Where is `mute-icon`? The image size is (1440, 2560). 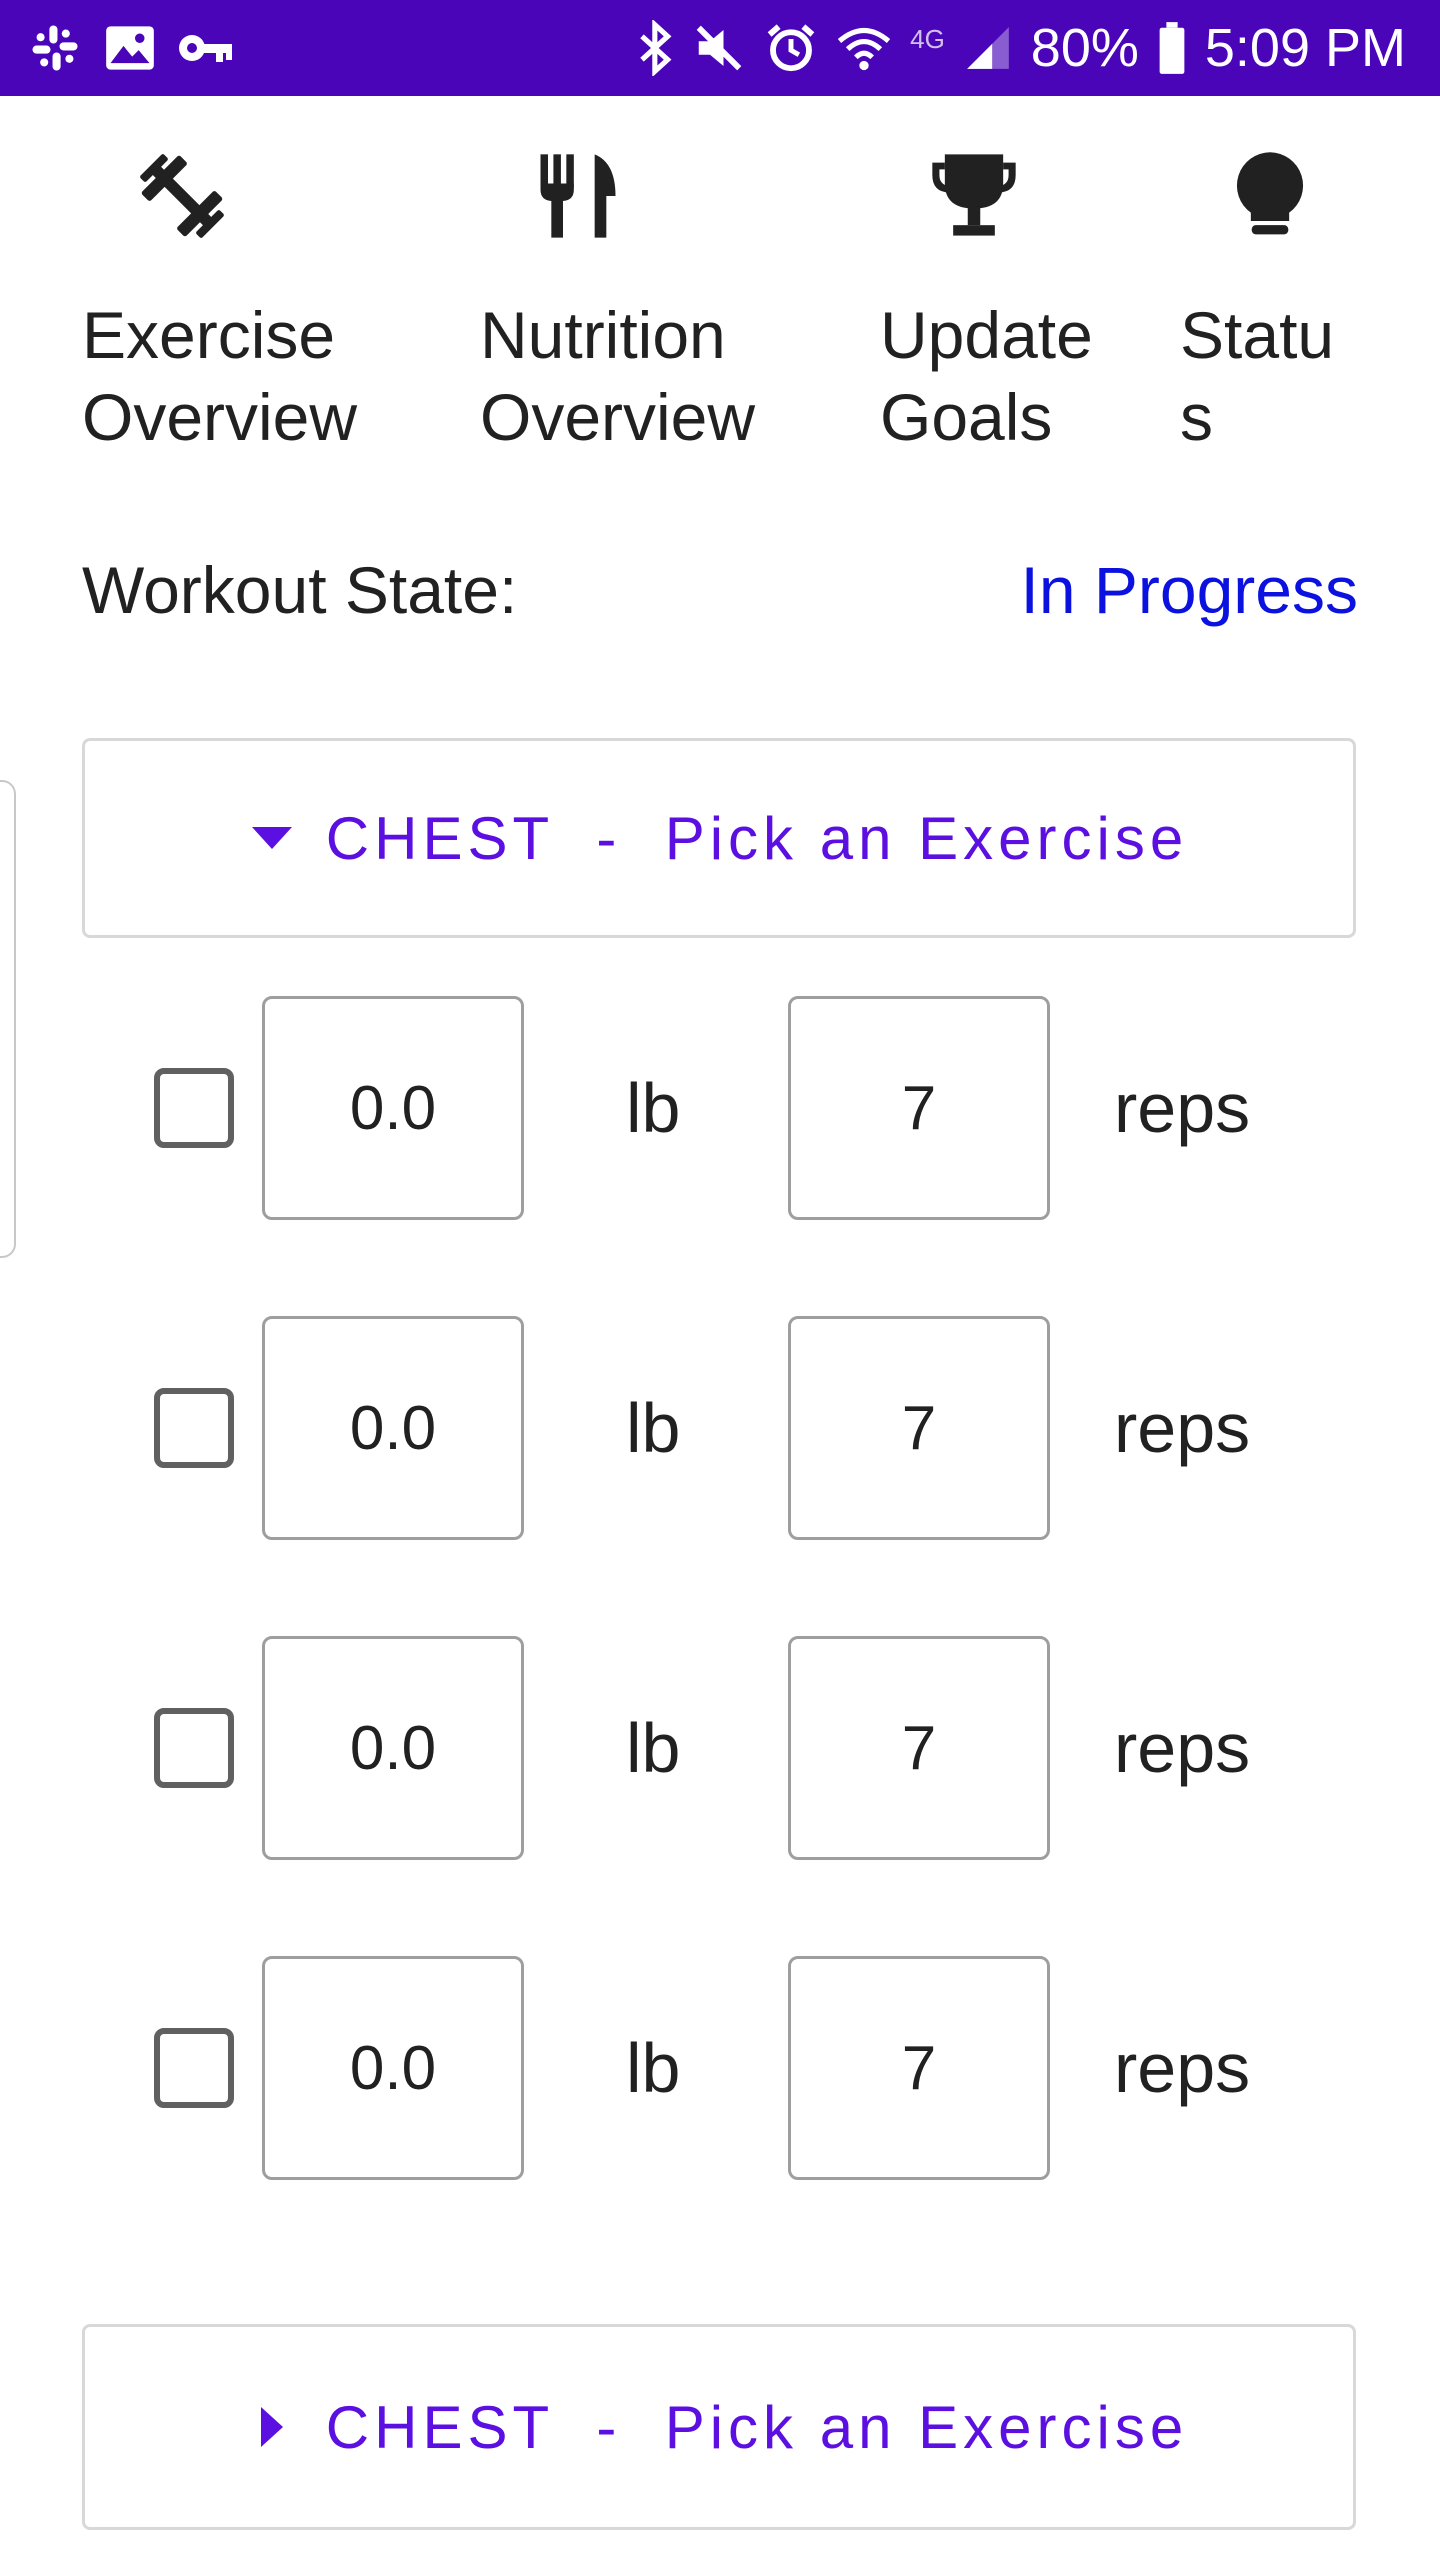 mute-icon is located at coordinates (719, 48).